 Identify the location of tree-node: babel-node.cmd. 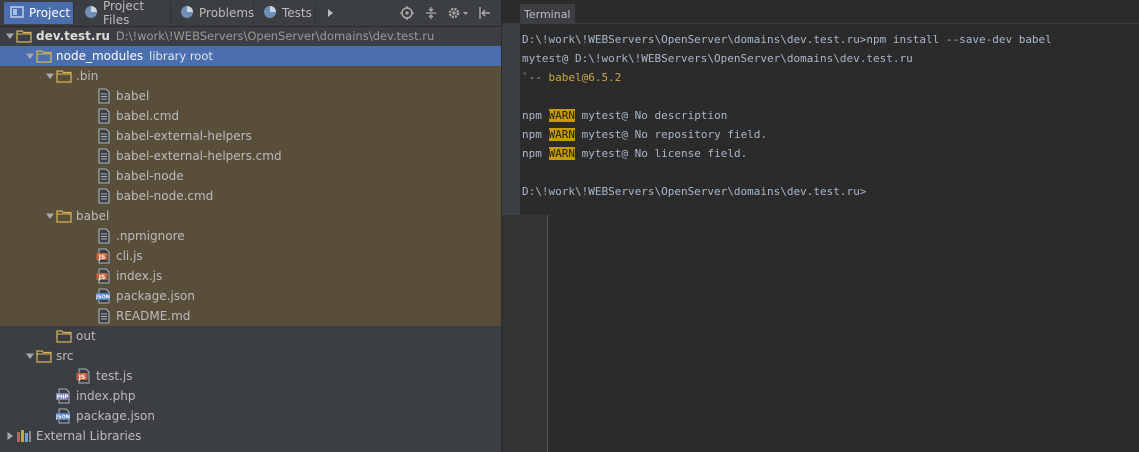
(292, 196).